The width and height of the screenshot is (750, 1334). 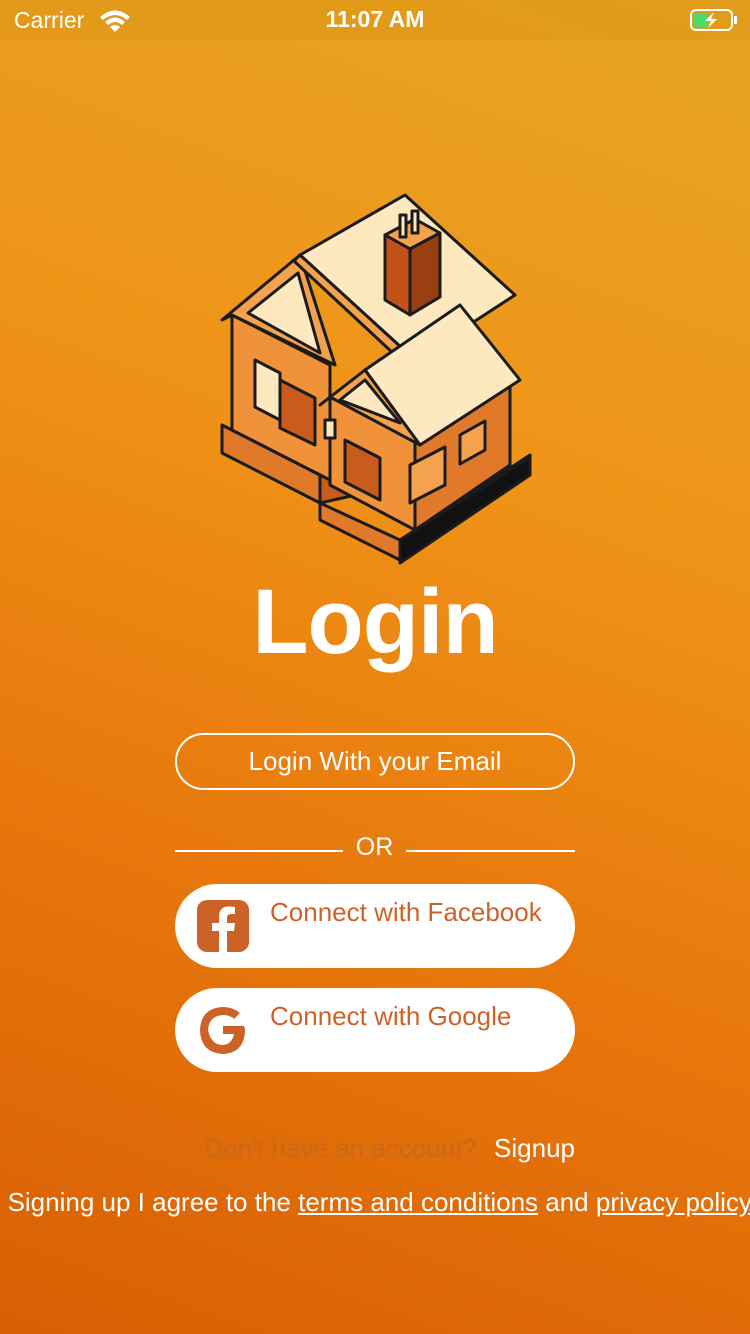 I want to click on signup-row: Don't have an account? Signup, so click(x=389, y=1148).